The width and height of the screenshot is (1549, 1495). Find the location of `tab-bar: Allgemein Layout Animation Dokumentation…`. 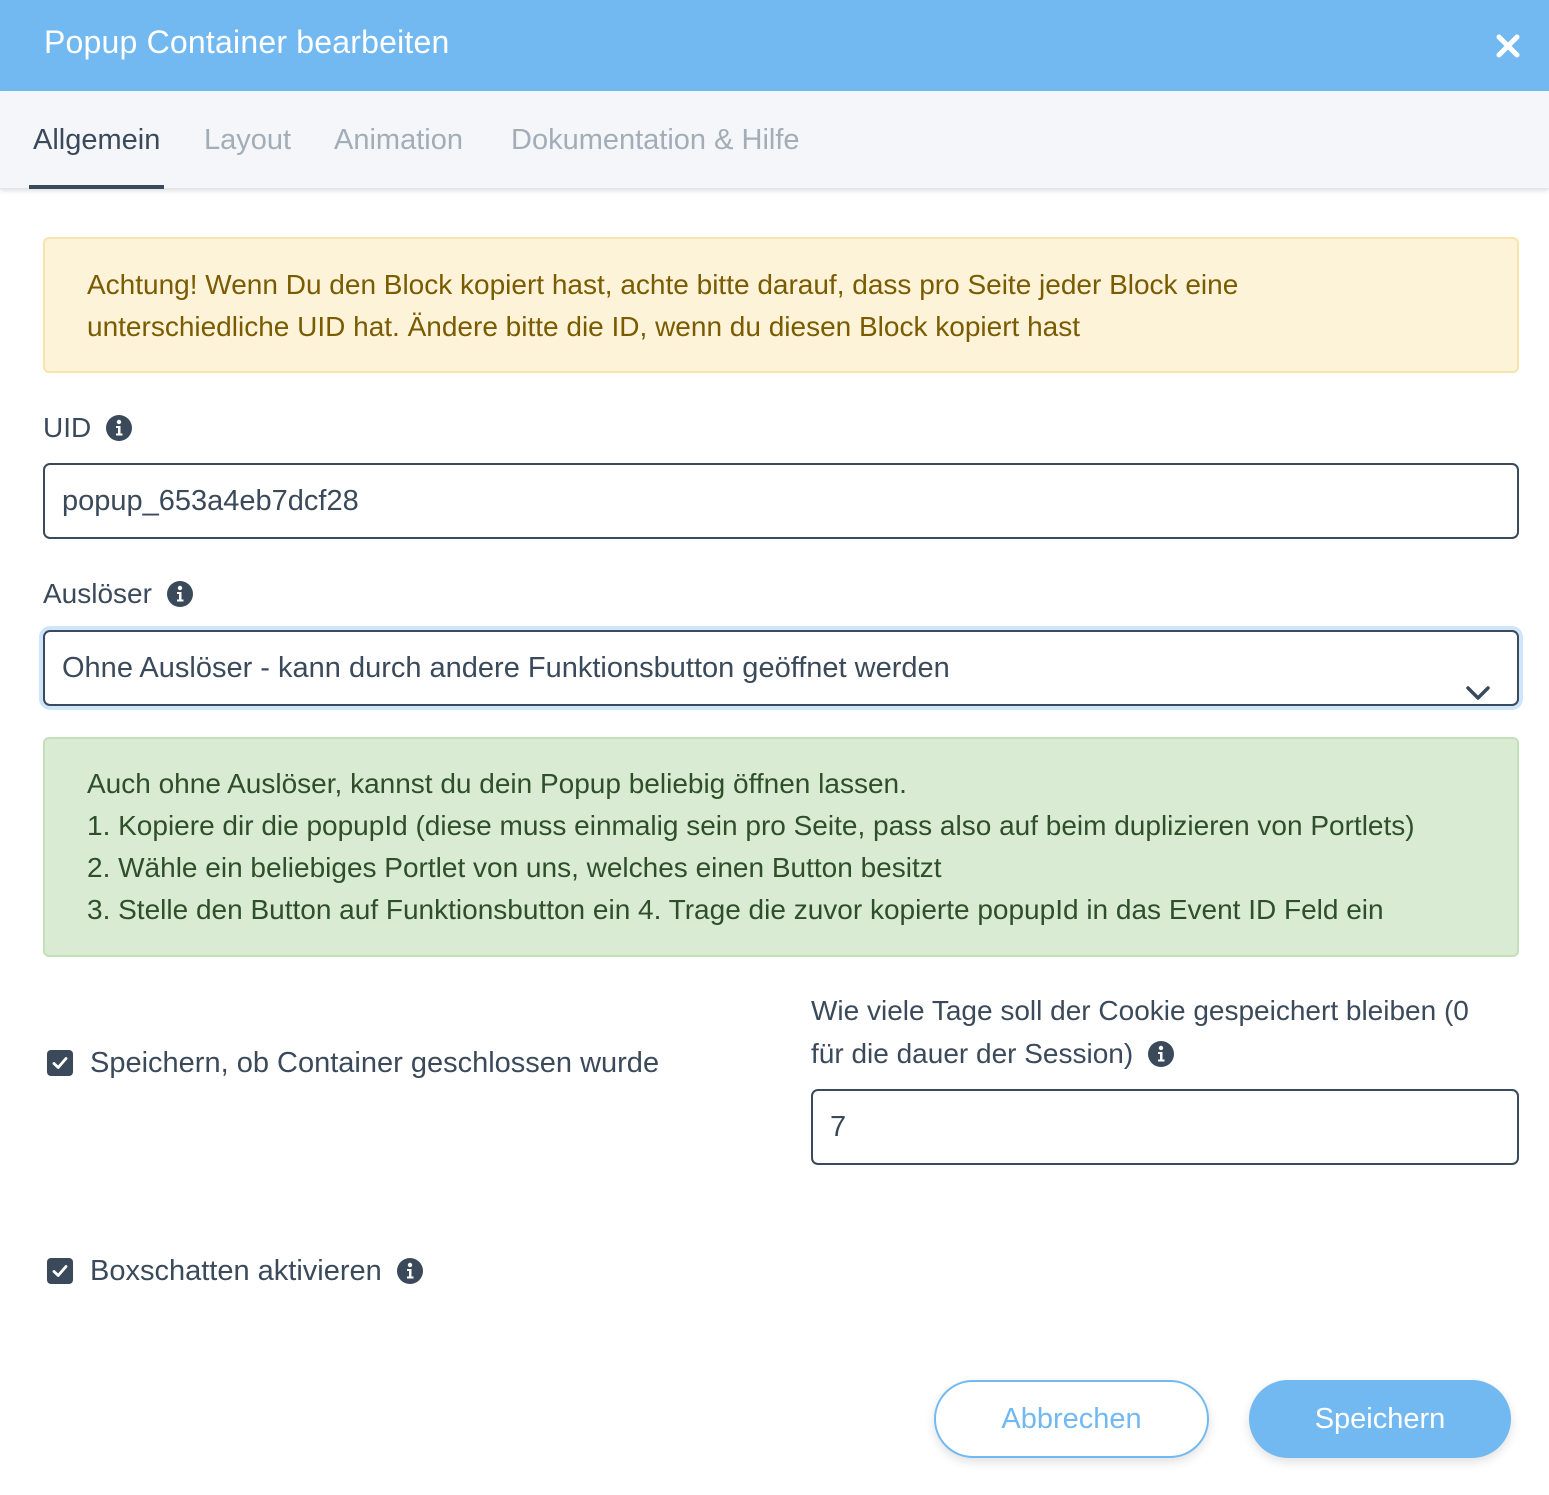

tab-bar: Allgemein Layout Animation Dokumentation… is located at coordinates (774, 140).